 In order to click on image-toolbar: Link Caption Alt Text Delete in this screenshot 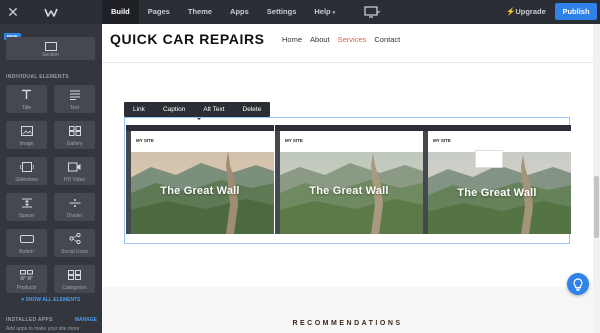, I will do `click(197, 109)`.